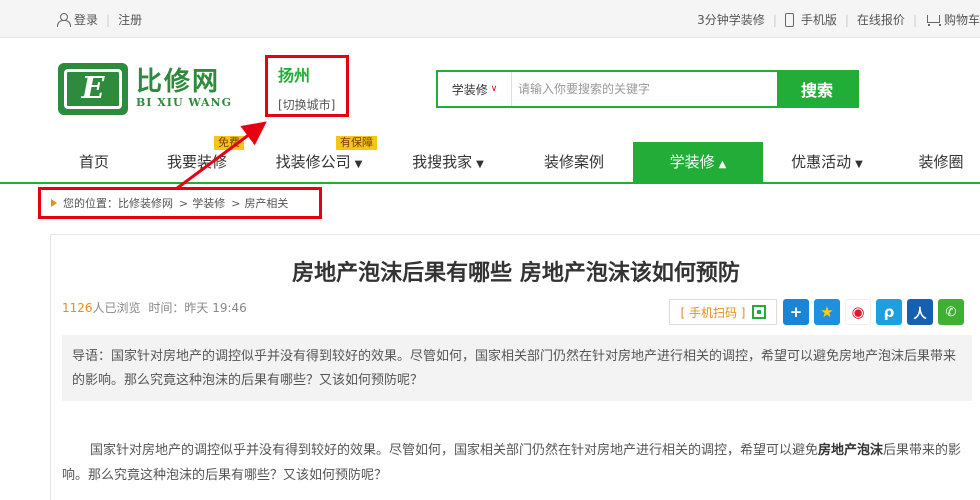  I want to click on breadcrumb: 您的位置： 比修装修网 > 学装修 > 房产相关, so click(180, 203).